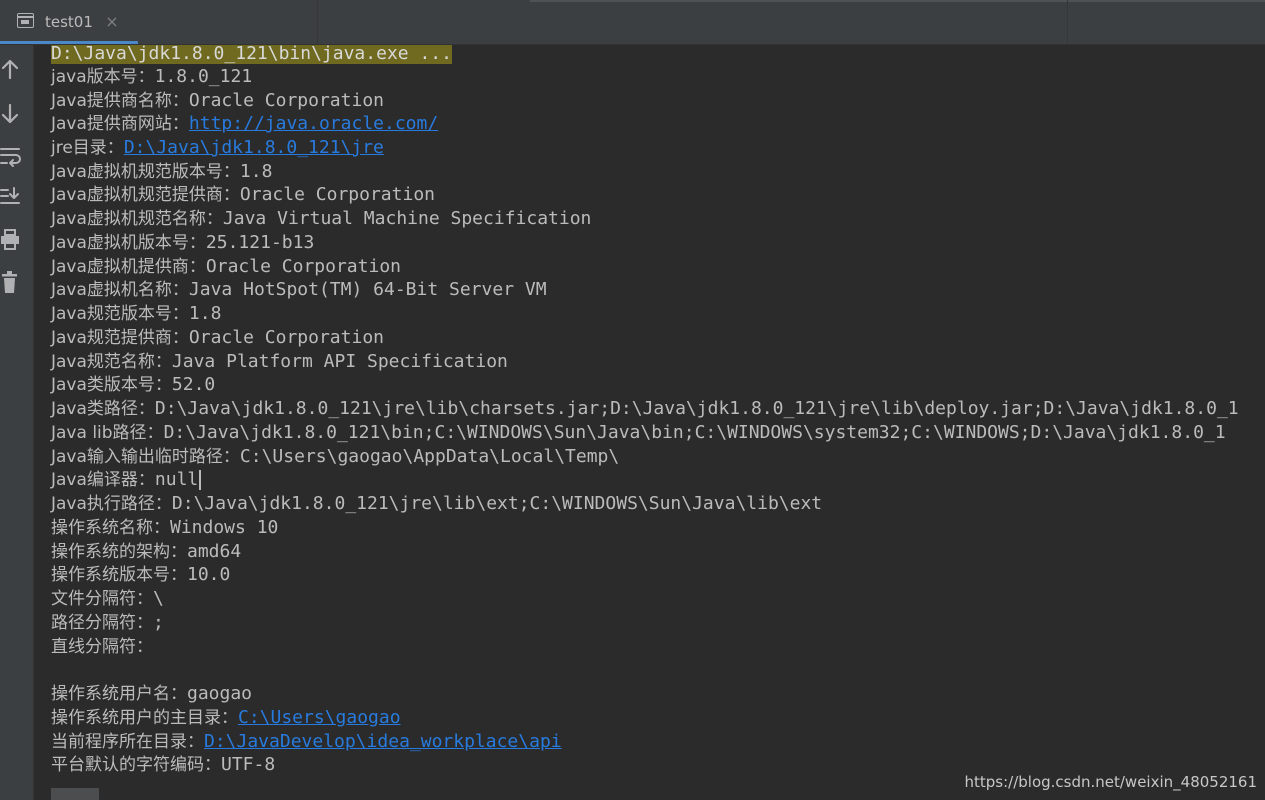 The image size is (1265, 800). What do you see at coordinates (254, 147) in the screenshot?
I see `jre-path-link: D:\Java\jdk1.8.0_121\jre` at bounding box center [254, 147].